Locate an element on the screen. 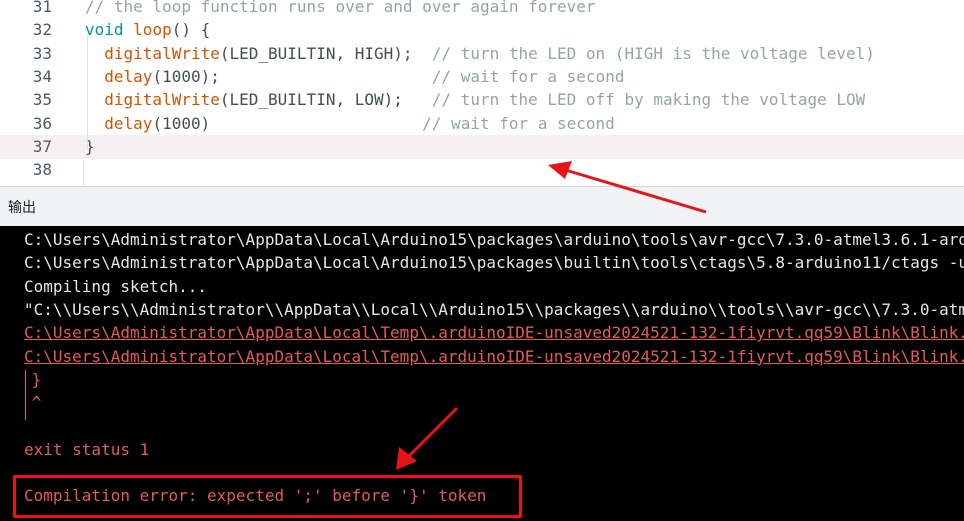  line-number: 34 is located at coordinates (42, 76).